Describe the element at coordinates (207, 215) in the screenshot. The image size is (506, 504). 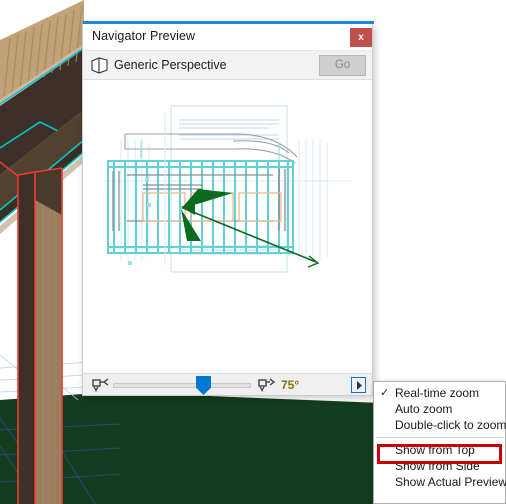
I see `camera-view-cone` at that location.